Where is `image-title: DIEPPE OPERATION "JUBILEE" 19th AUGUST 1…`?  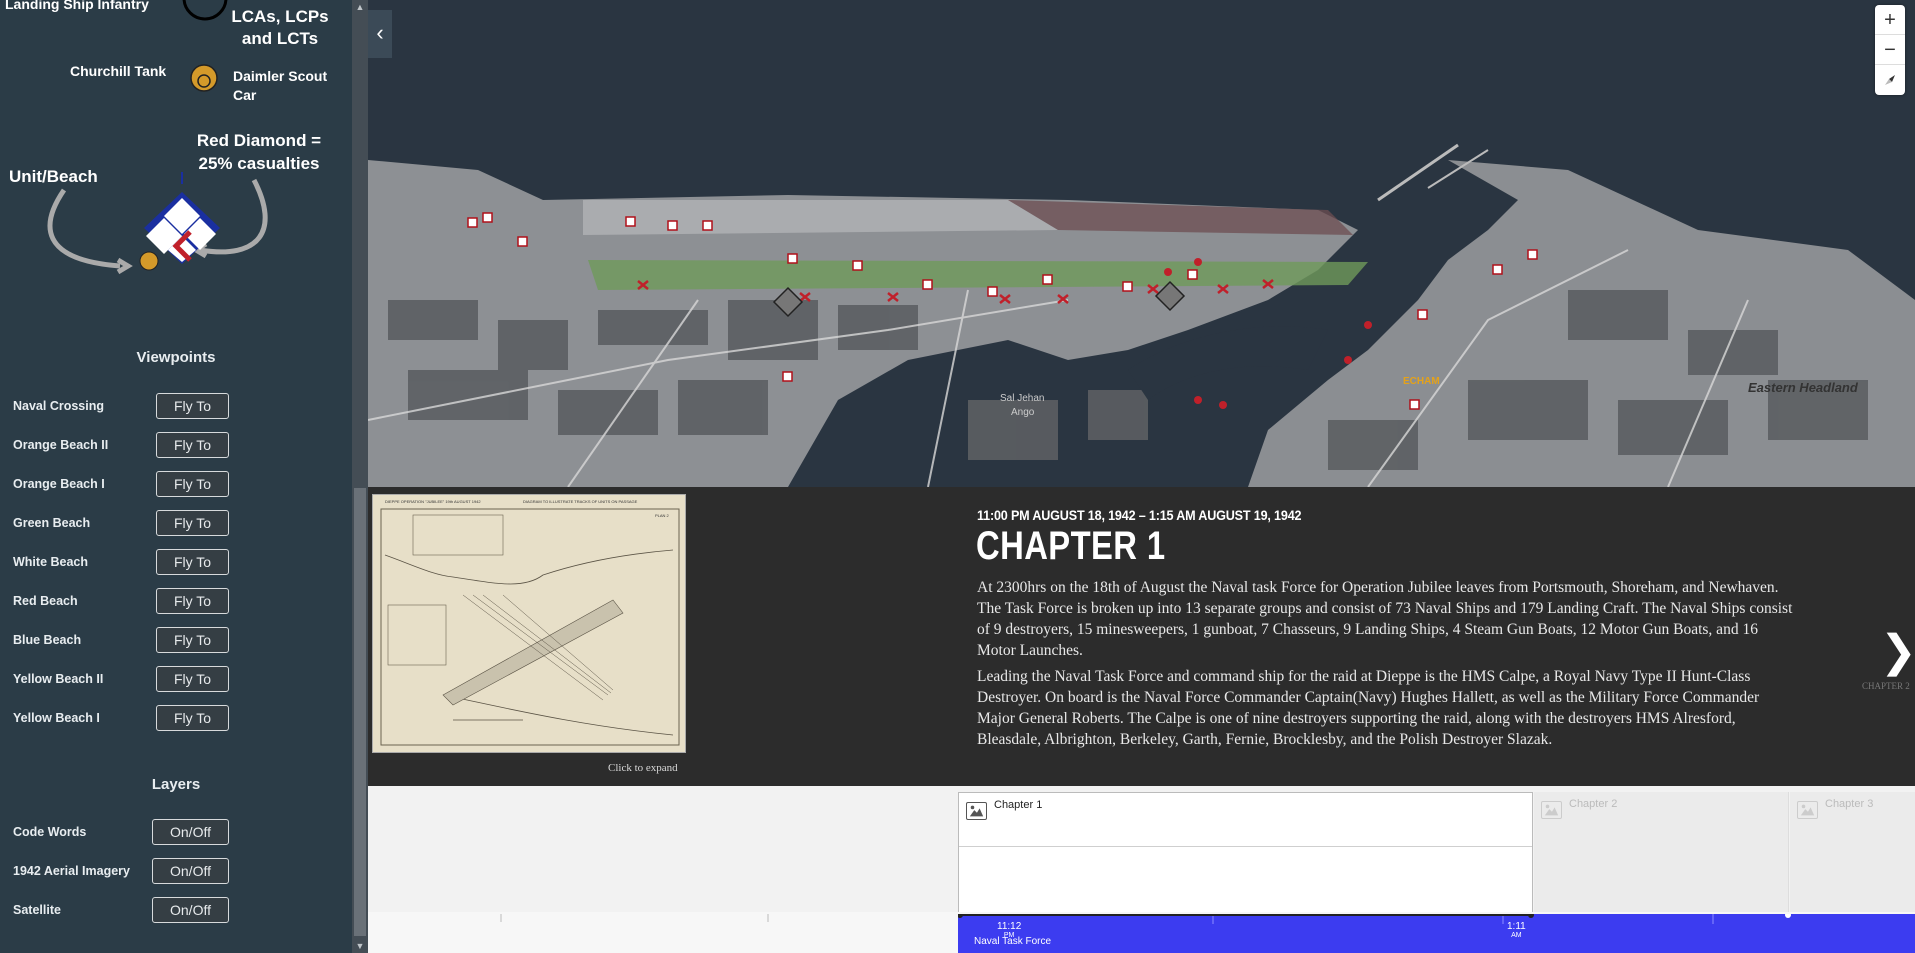
image-title: DIEPPE OPERATION "JUBILEE" 19th AUGUST 1… is located at coordinates (433, 501).